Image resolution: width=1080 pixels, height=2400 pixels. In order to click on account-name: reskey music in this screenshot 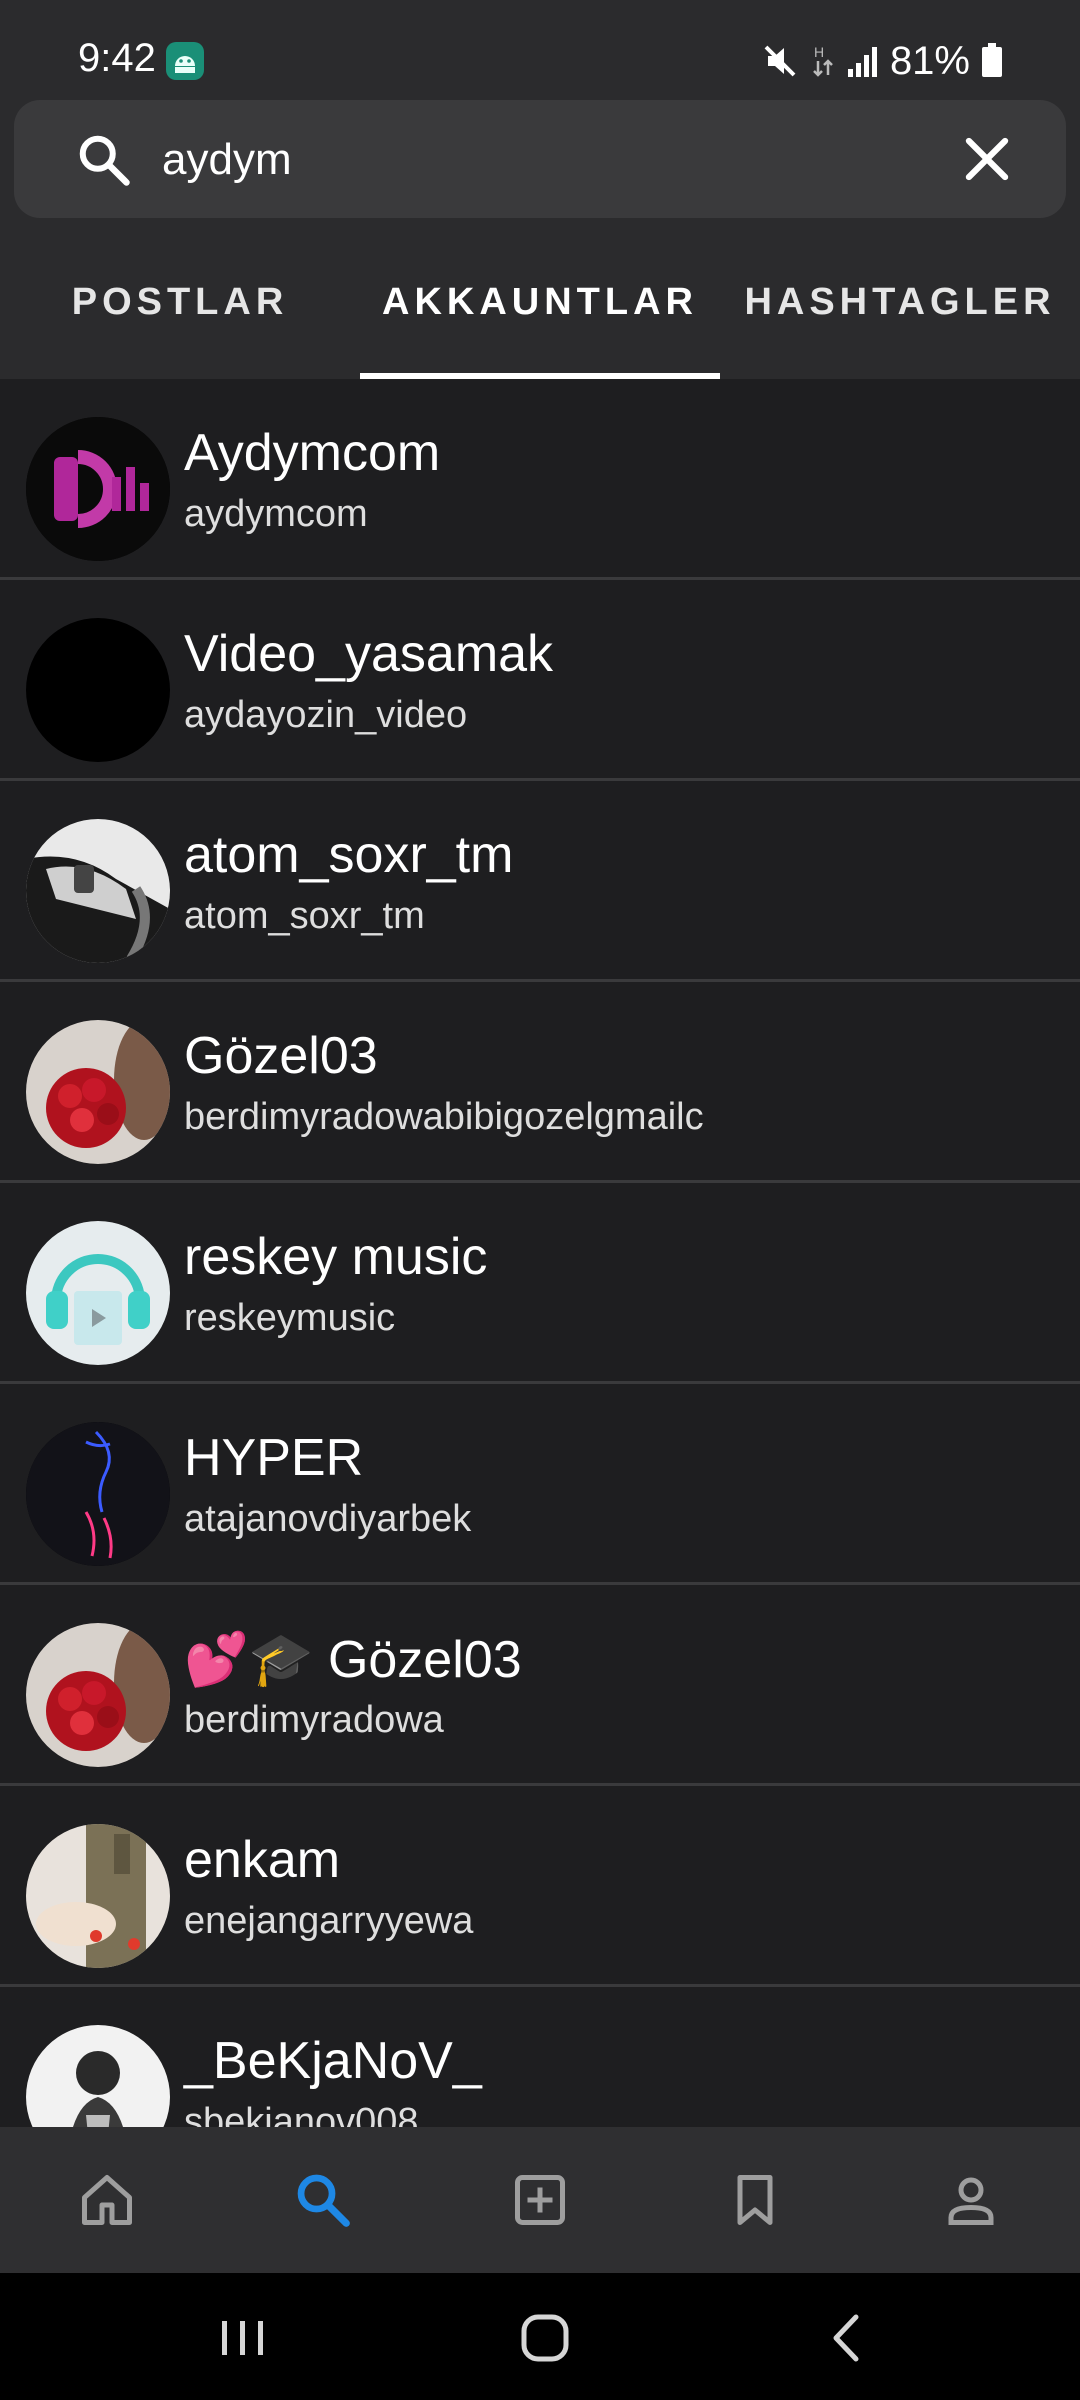, I will do `click(336, 1257)`.